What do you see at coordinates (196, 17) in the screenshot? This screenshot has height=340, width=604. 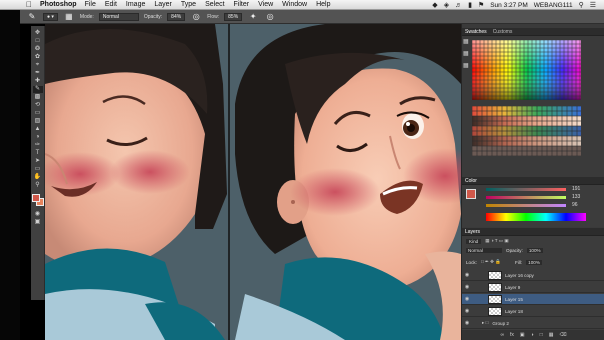 I see `pressure-opacity-icon: ◎` at bounding box center [196, 17].